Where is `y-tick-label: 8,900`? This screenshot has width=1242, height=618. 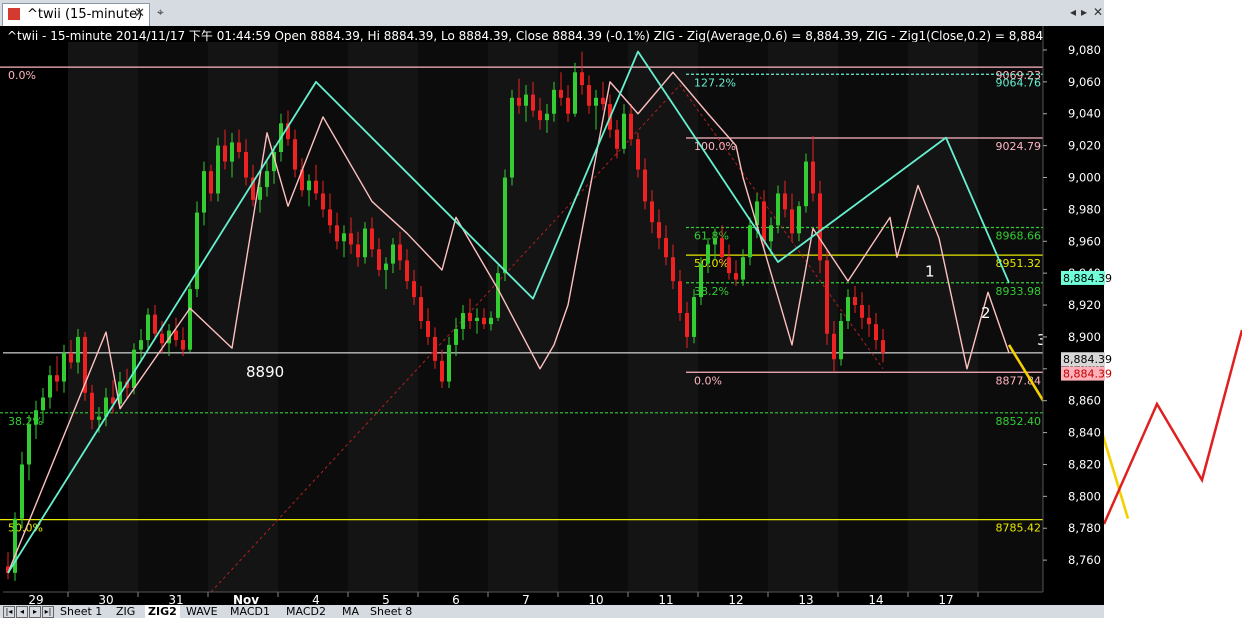
y-tick-label: 8,900 is located at coordinates (1084, 337).